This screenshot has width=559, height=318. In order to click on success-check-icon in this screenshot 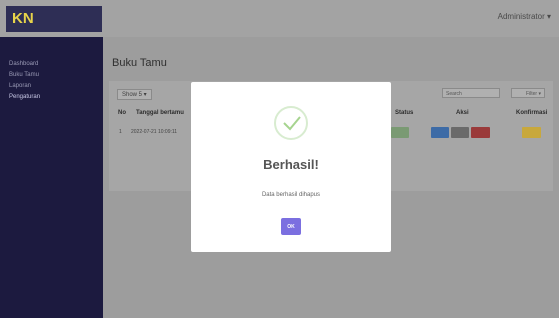, I will do `click(291, 123)`.